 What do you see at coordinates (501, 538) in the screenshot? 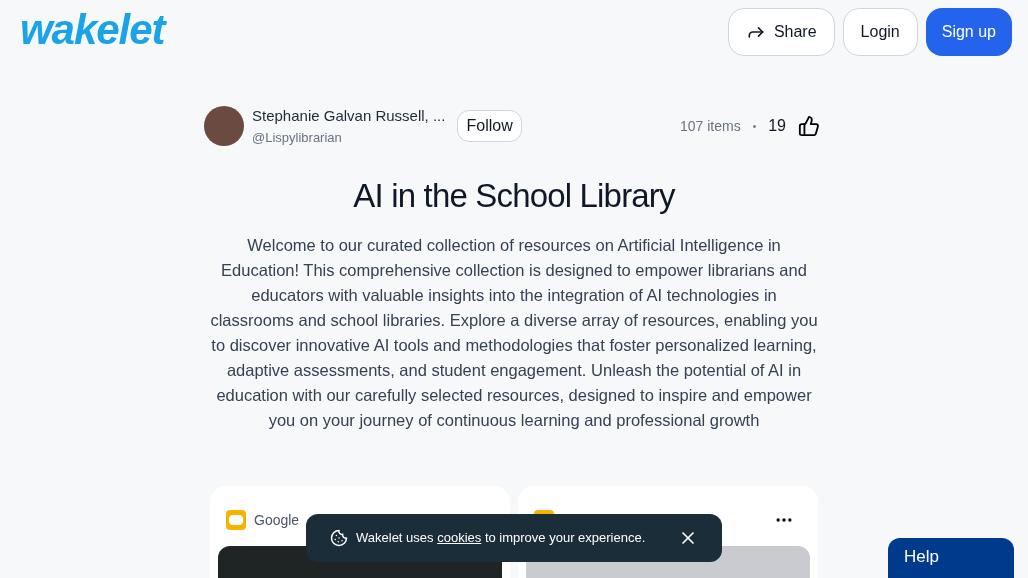
I see `cookie-message: Wakelet uses cookies to improve your experience.` at bounding box center [501, 538].